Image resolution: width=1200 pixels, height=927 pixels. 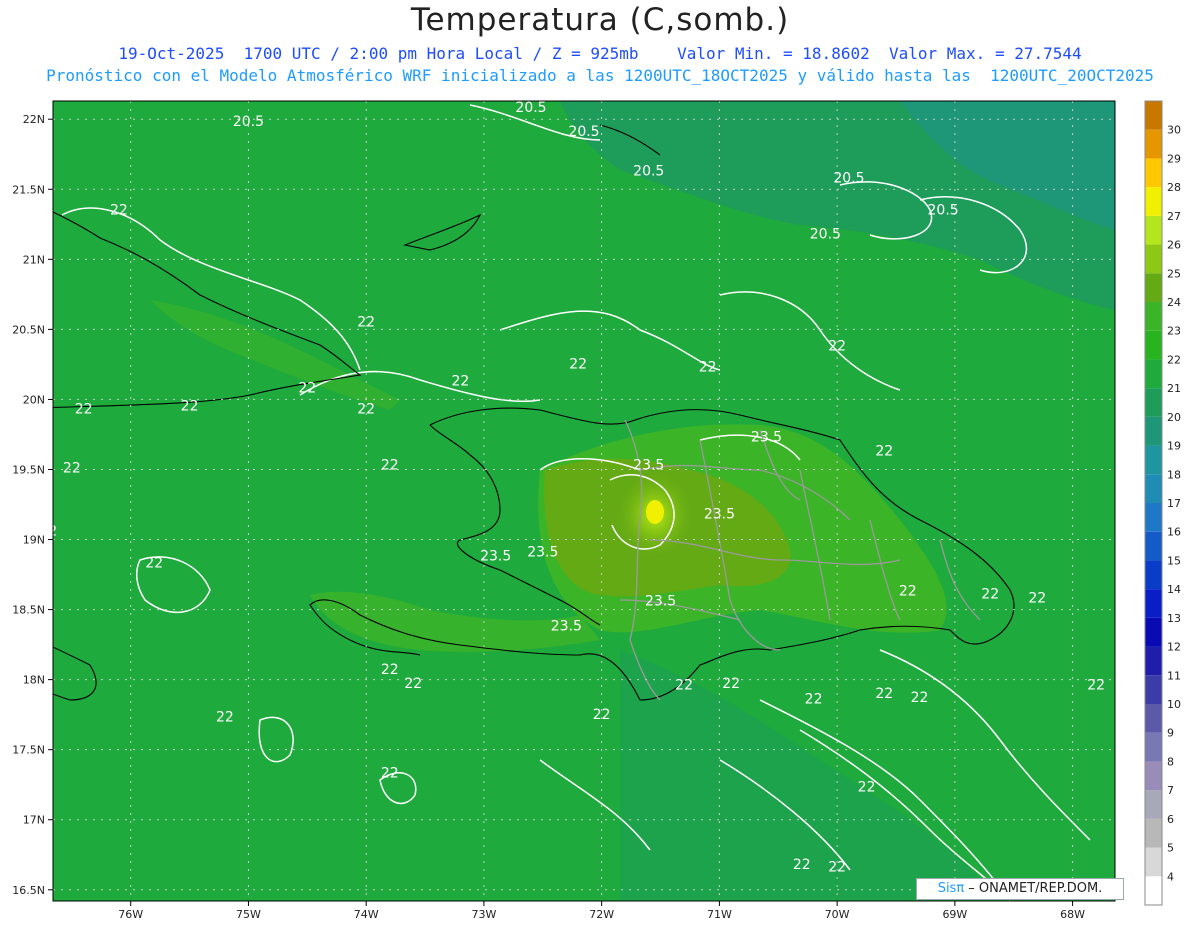 I want to click on colorbar-level-label: 18, so click(x=1174, y=474).